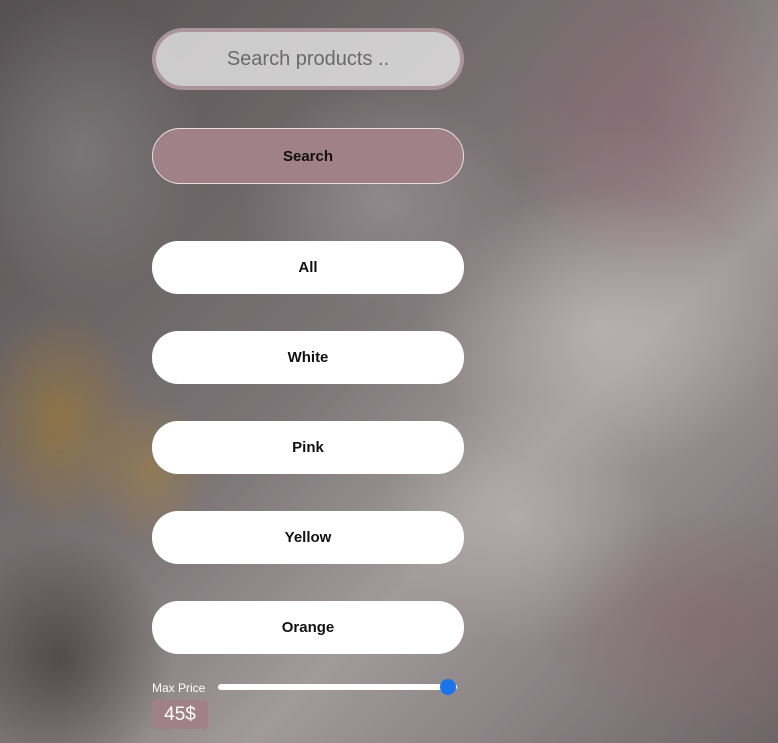 This screenshot has width=778, height=743. What do you see at coordinates (448, 687) in the screenshot?
I see `slider-thumb` at bounding box center [448, 687].